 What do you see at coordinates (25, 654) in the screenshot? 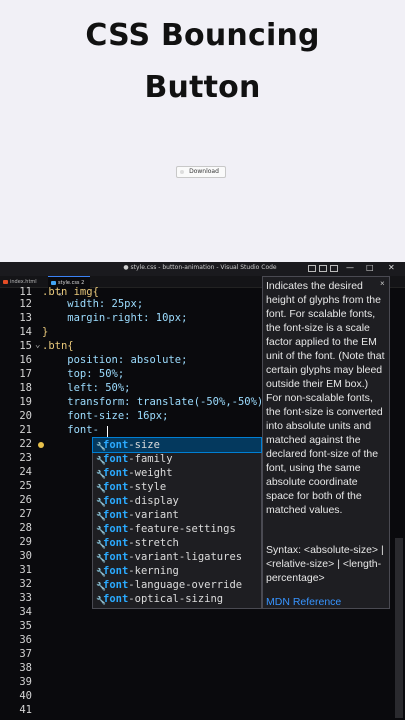
I see `line-number: 37` at bounding box center [25, 654].